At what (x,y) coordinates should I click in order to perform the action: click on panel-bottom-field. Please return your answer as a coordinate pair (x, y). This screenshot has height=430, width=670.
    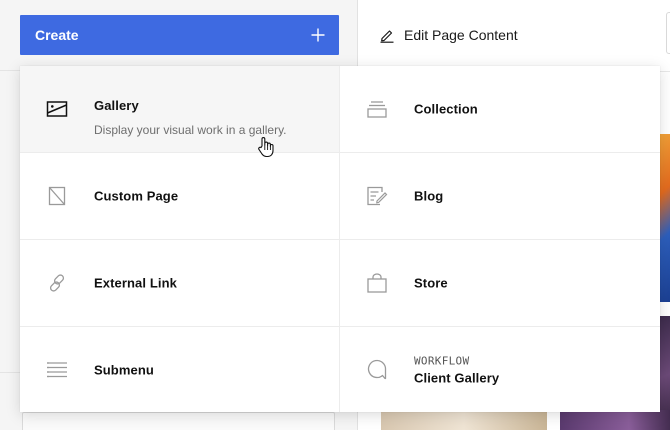
    Looking at the image, I should click on (178, 421).